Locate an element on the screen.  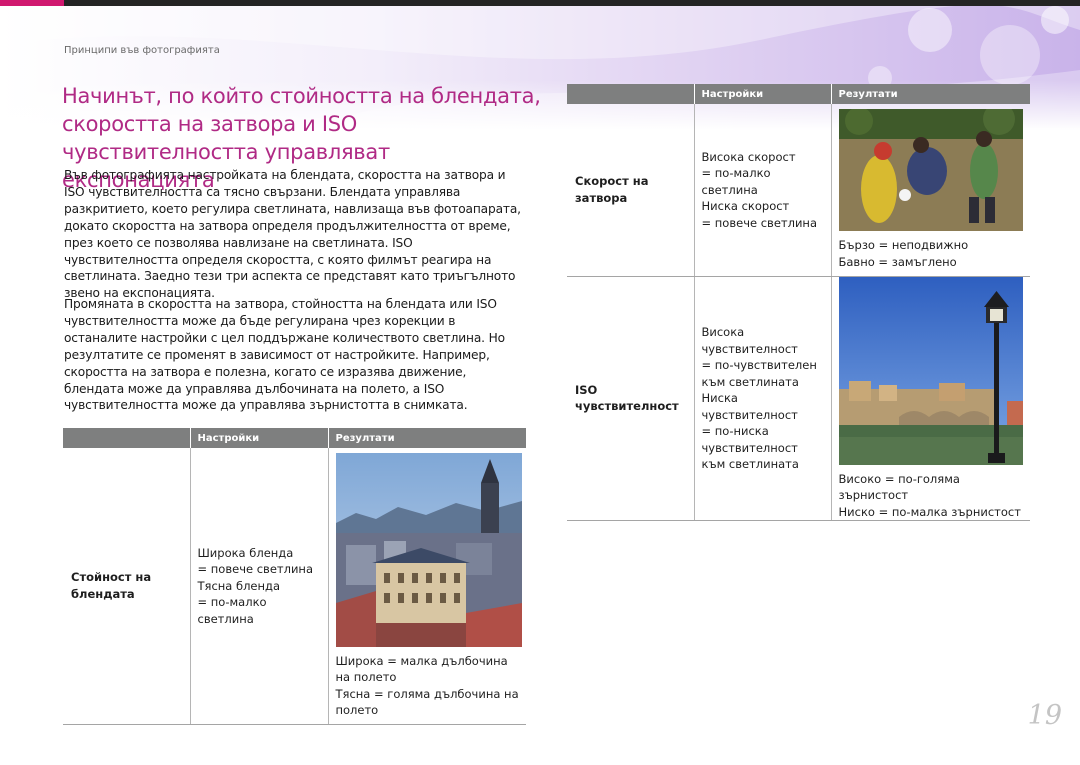
aperture-table-header: Настройки Резултати is located at coordinates (294, 438).